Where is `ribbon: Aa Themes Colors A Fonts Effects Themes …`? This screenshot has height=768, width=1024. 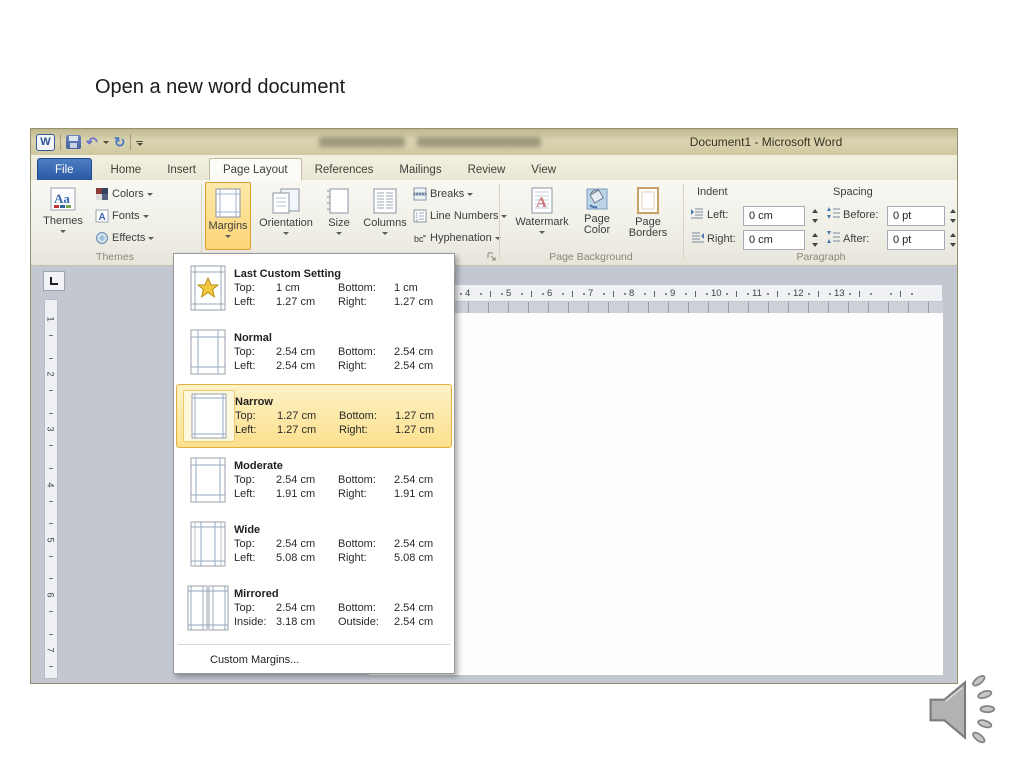 ribbon: Aa Themes Colors A Fonts Effects Themes … is located at coordinates (494, 223).